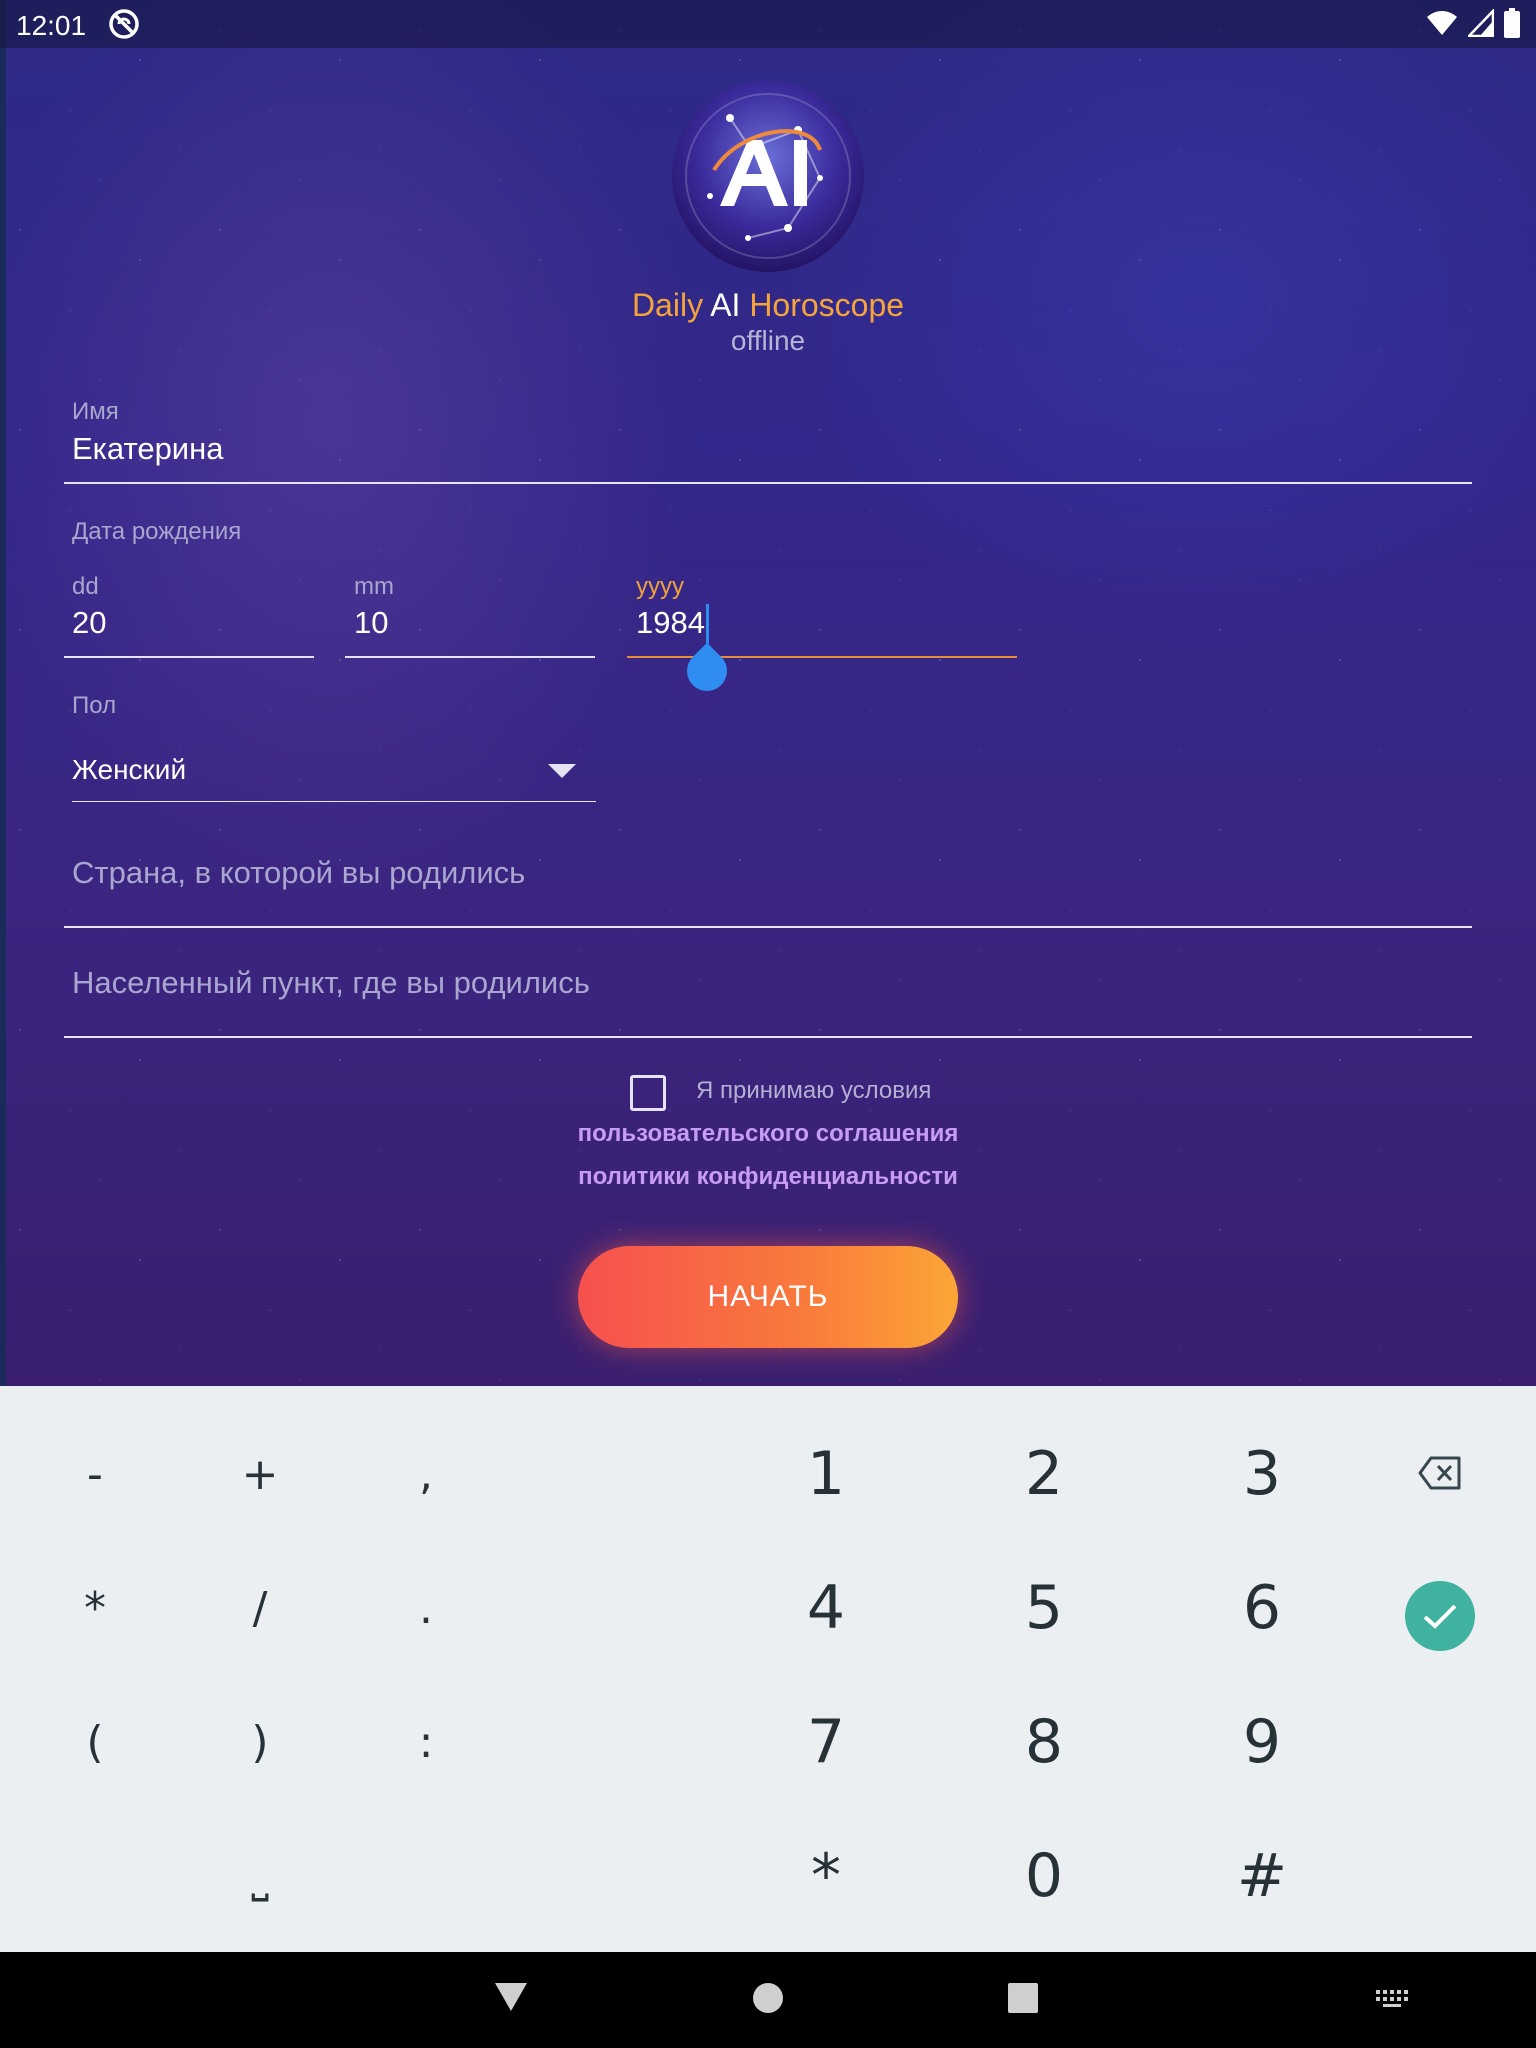 The image size is (1536, 2048). What do you see at coordinates (768, 927) in the screenshot?
I see `country-underline` at bounding box center [768, 927].